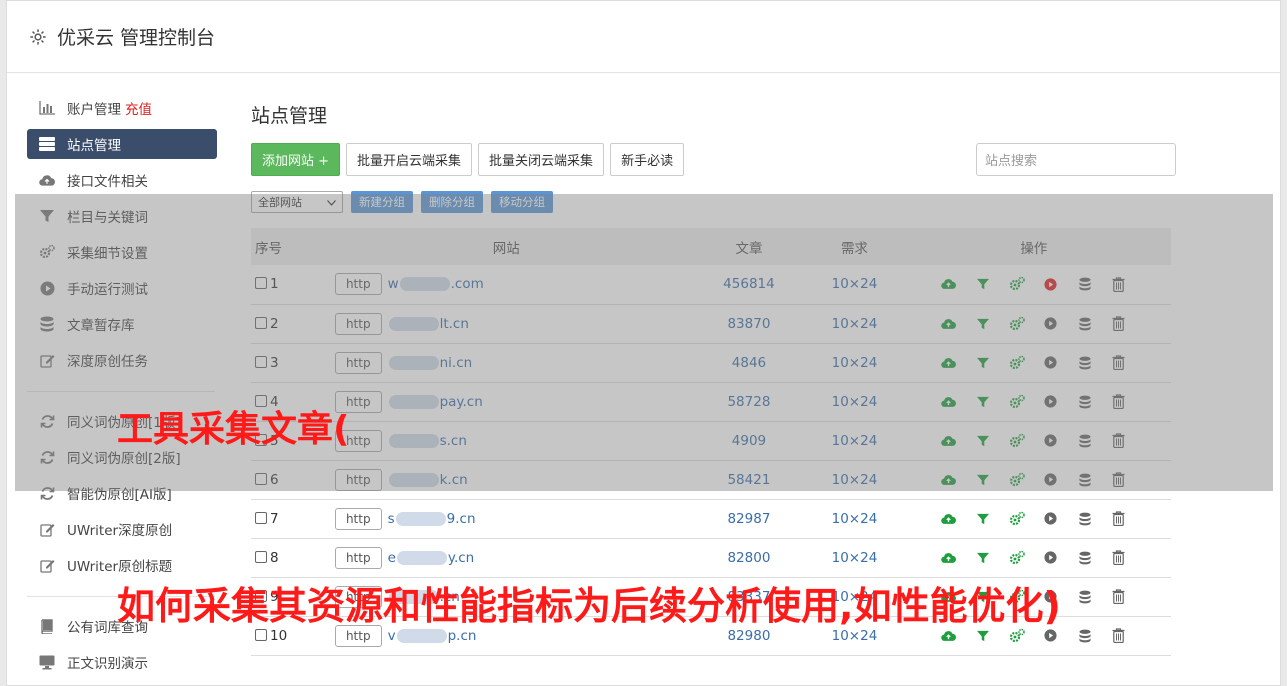 This screenshot has height=686, width=1287. I want to click on sidebar-item-items-3: 栏目与关键词, so click(122, 216).